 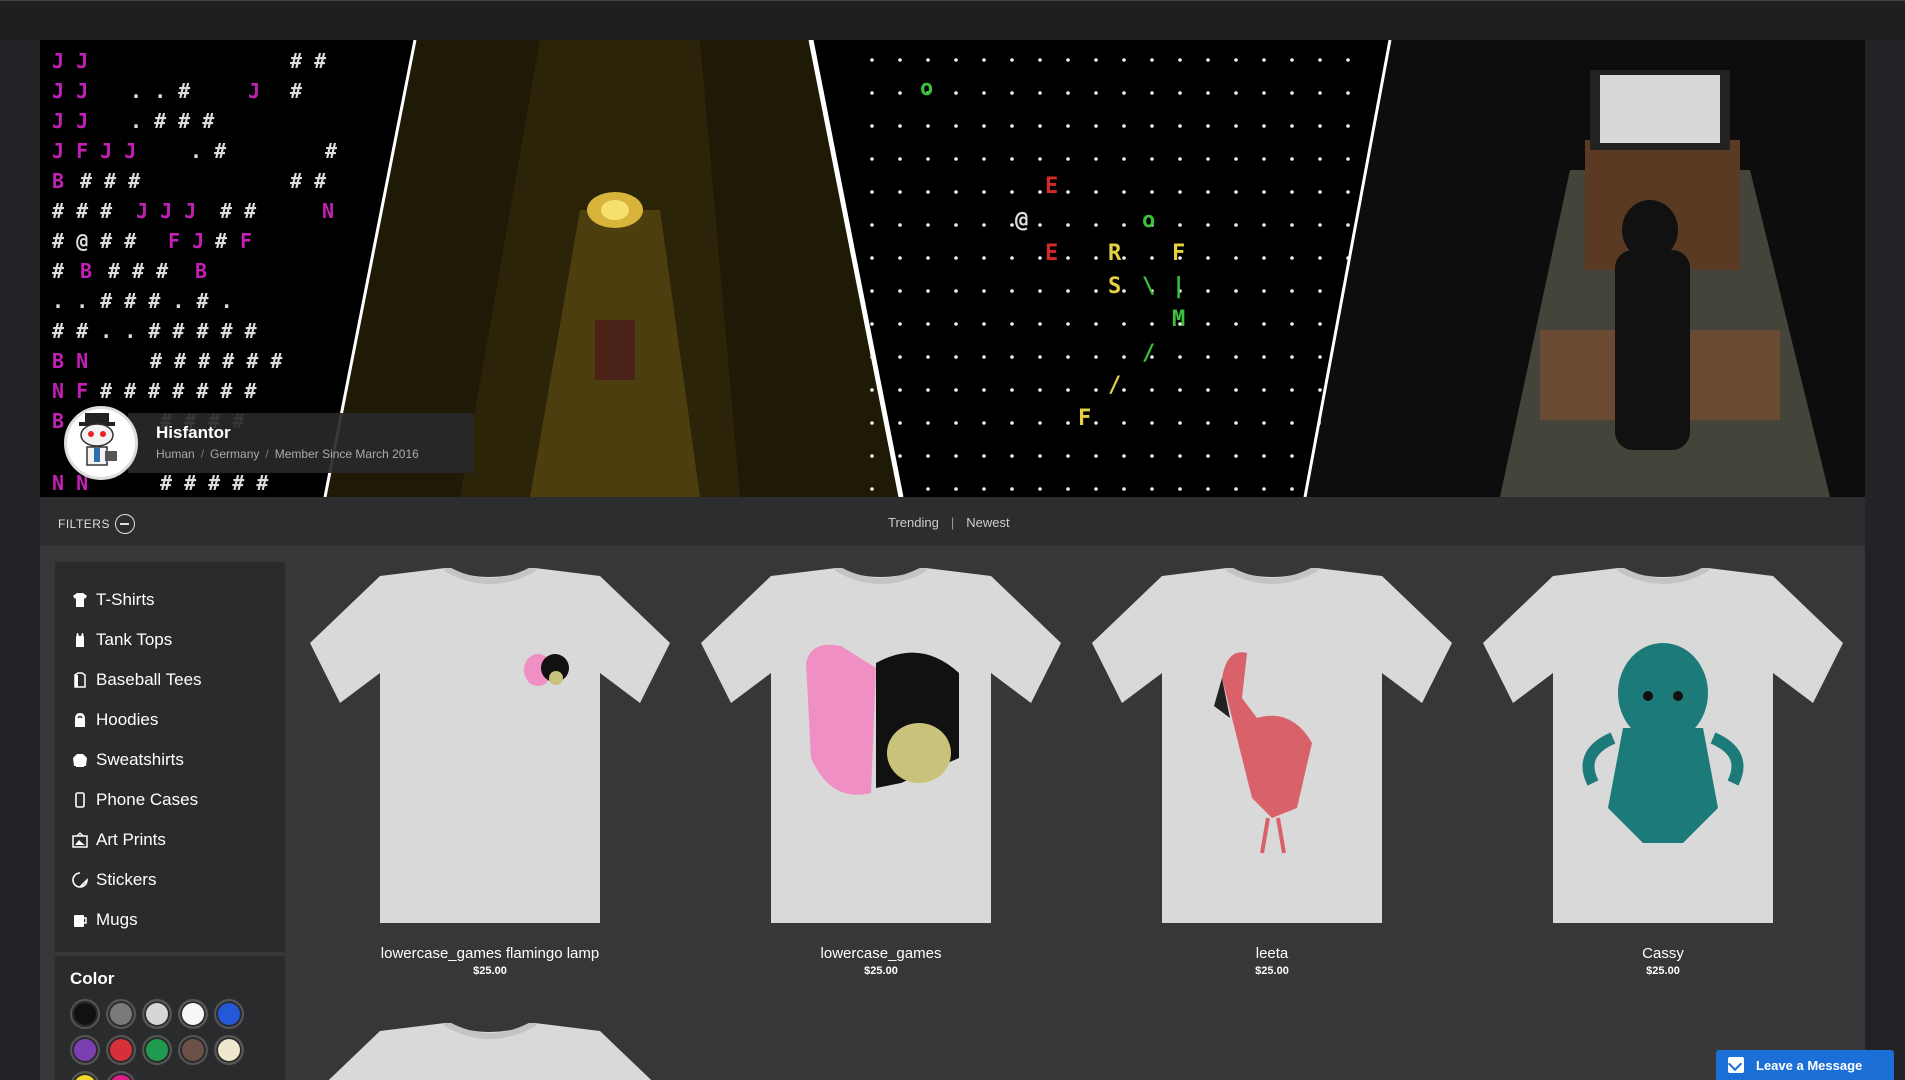 I want to click on avatar, so click(x=101, y=443).